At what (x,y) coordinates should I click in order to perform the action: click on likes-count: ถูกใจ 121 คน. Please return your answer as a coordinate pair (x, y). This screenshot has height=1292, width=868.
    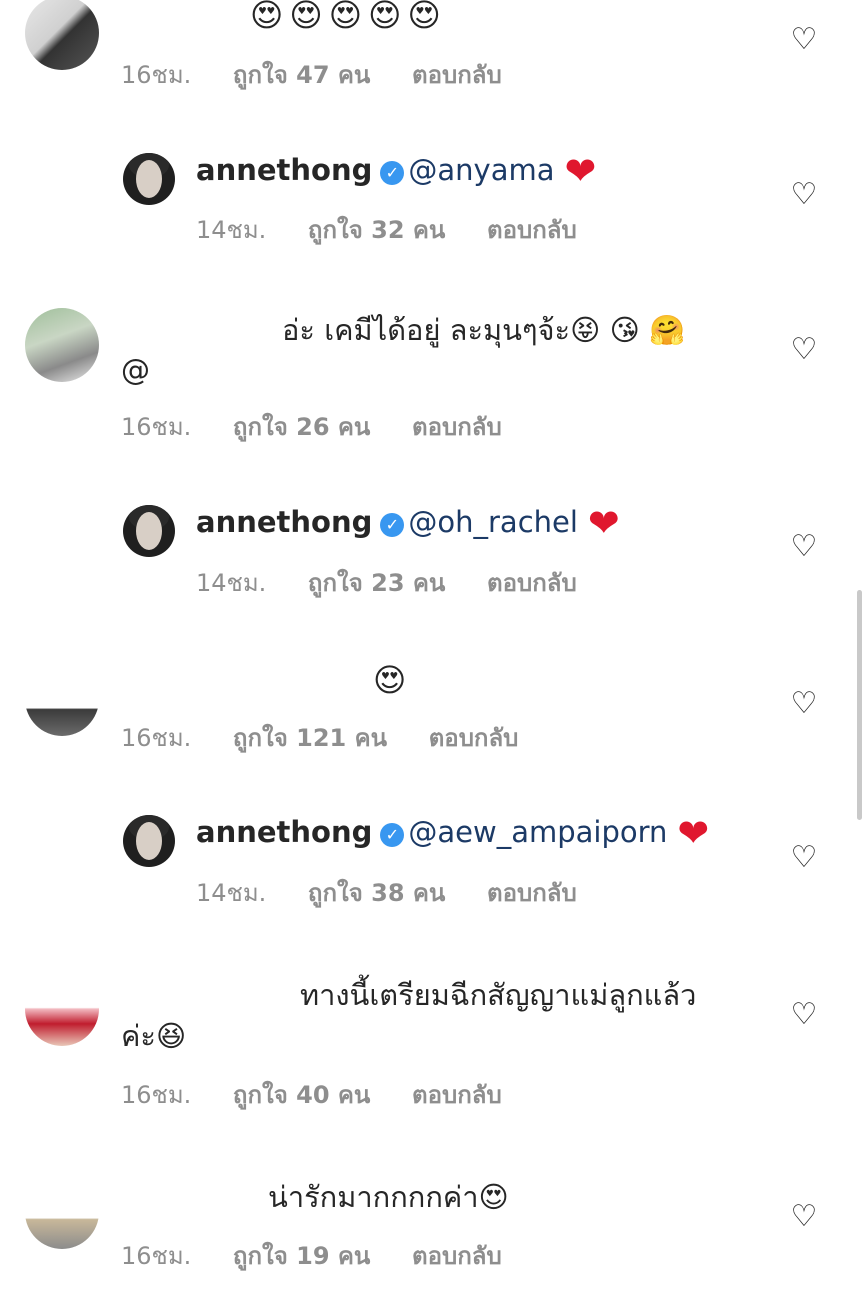
    Looking at the image, I should click on (310, 738).